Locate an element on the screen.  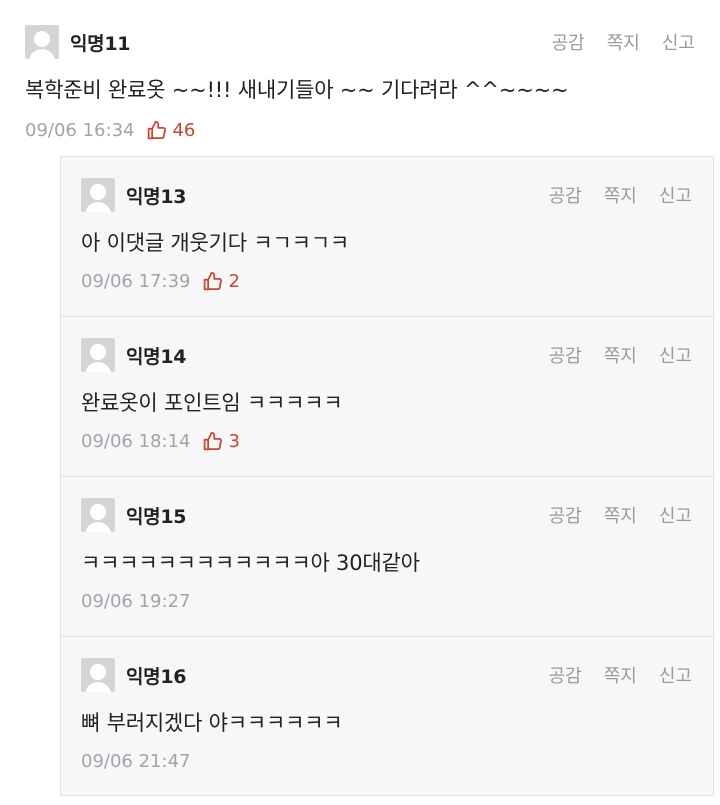
reply-nickname: 익명16 is located at coordinates (156, 676).